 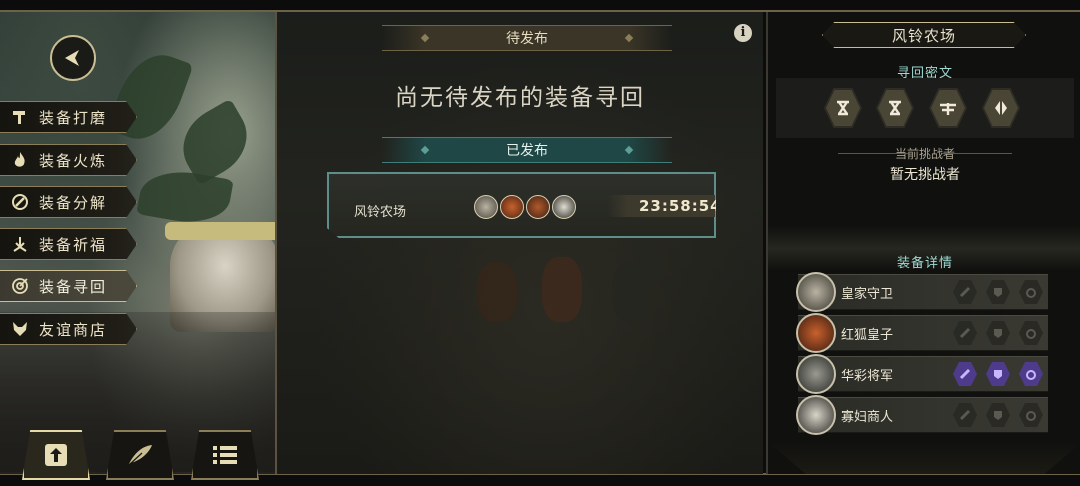 I want to click on hero-row: 寡妇商人, so click(x=922, y=415).